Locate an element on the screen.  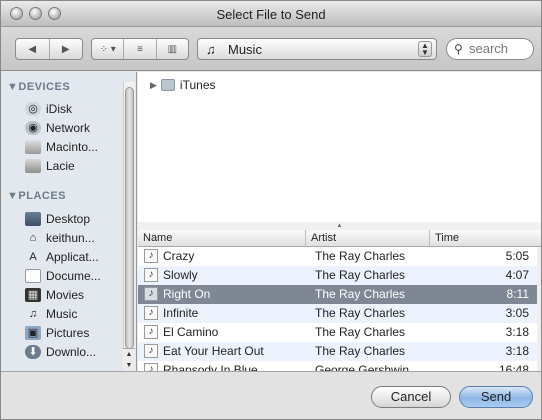
list-view-button: ≡ is located at coordinates (140, 49).